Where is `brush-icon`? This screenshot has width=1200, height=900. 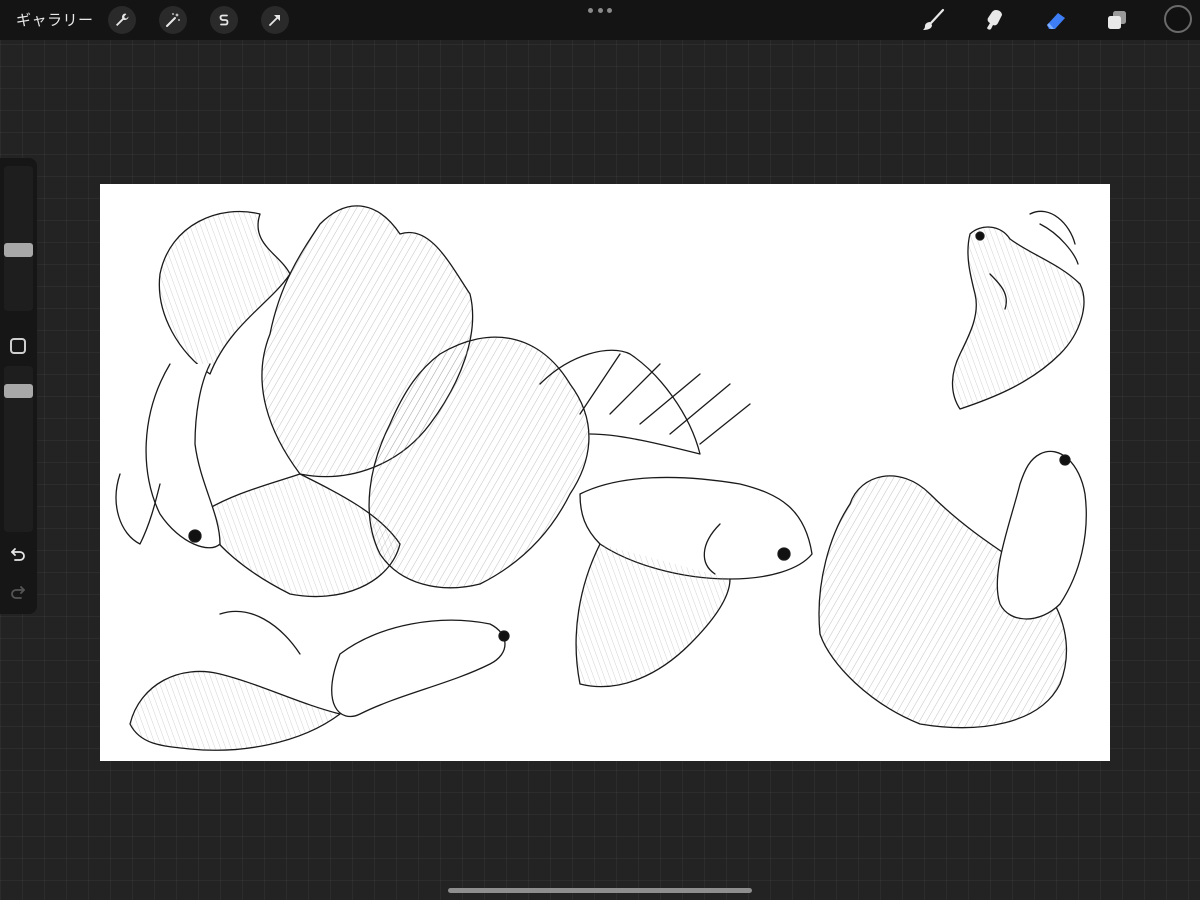
brush-icon is located at coordinates (934, 19).